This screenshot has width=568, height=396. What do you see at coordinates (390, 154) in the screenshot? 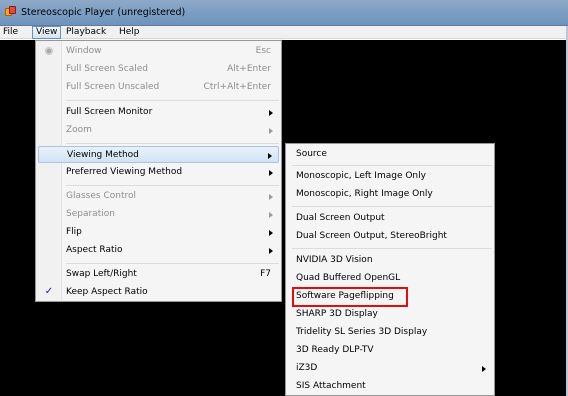
I see `submenu-item-source: Source` at bounding box center [390, 154].